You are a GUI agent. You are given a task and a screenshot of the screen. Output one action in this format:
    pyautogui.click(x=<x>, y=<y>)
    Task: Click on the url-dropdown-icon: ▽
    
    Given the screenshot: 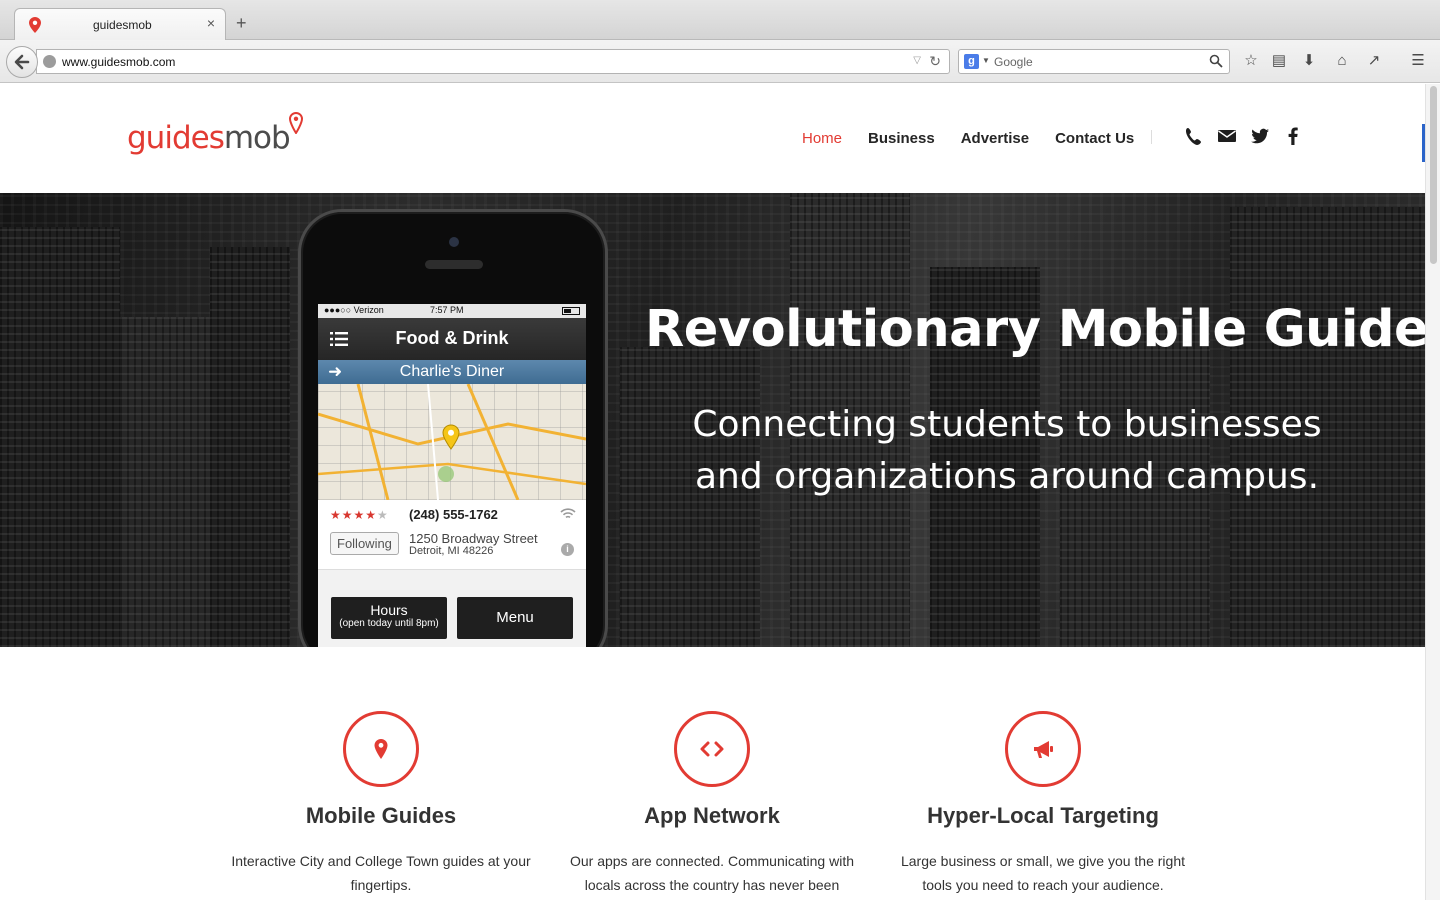 What is the action you would take?
    pyautogui.click(x=917, y=60)
    